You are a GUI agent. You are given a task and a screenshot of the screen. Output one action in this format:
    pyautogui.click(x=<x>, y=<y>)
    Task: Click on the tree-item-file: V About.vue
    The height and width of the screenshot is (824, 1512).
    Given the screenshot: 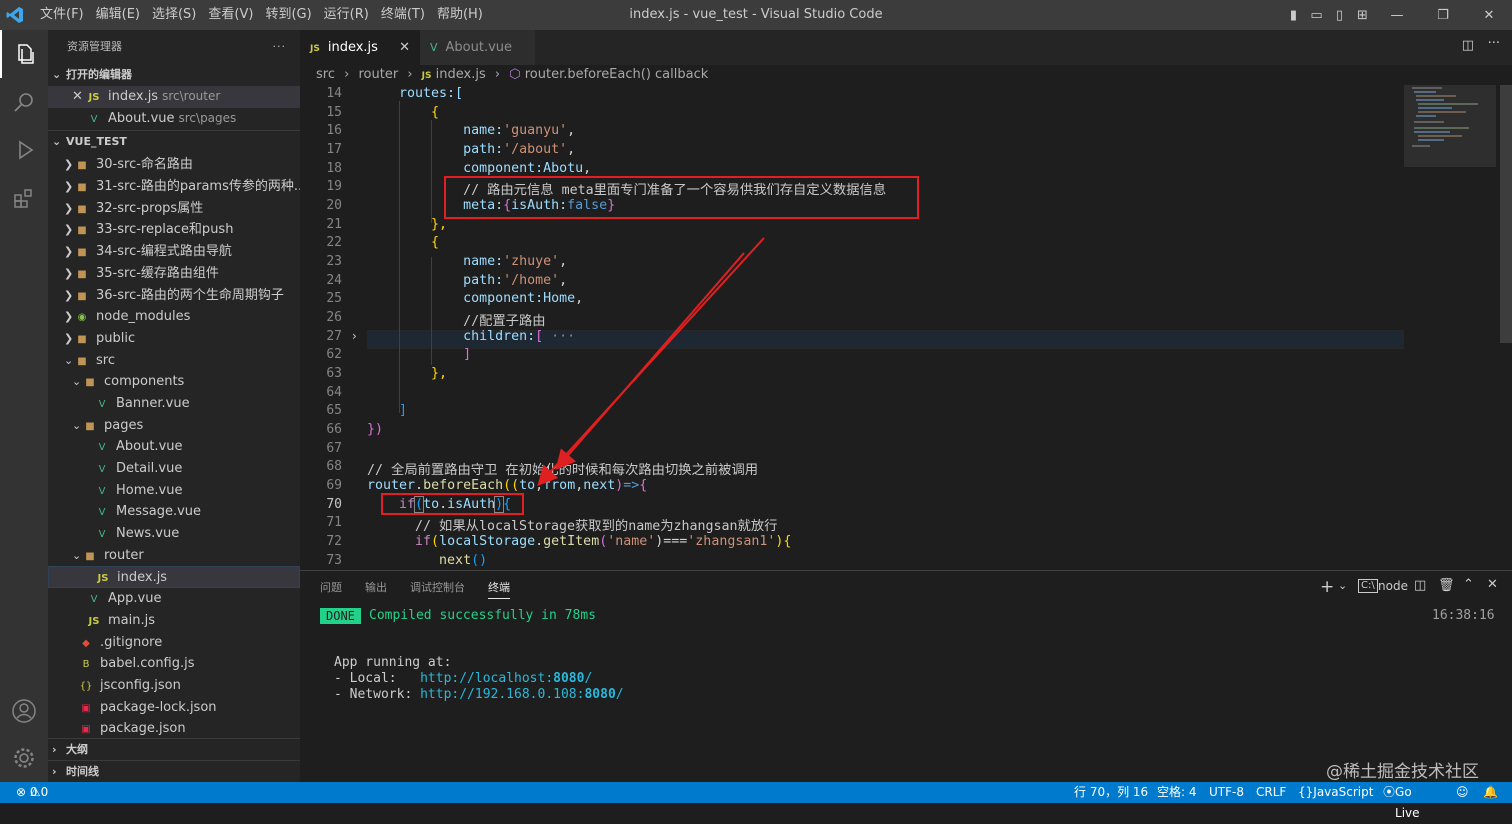 What is the action you would take?
    pyautogui.click(x=174, y=447)
    